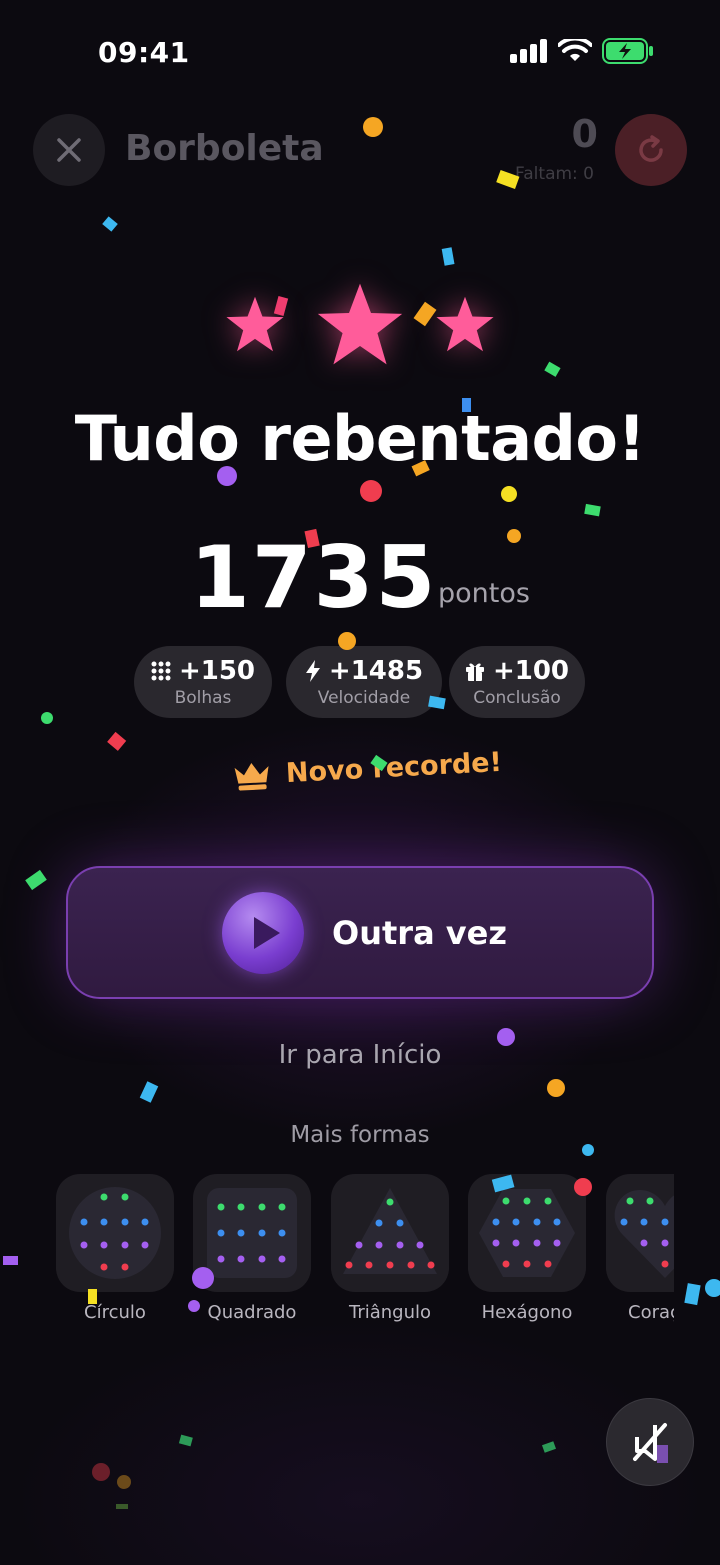 The height and width of the screenshot is (1565, 720). Describe the element at coordinates (575, 50) in the screenshot. I see `wifi-icon` at that location.